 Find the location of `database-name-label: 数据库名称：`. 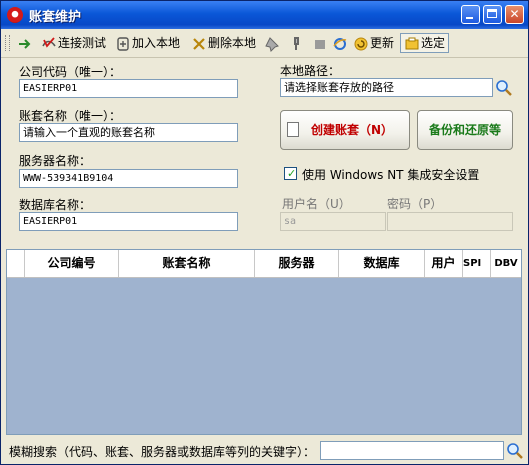

database-name-label: 数据库名称： is located at coordinates (55, 205).